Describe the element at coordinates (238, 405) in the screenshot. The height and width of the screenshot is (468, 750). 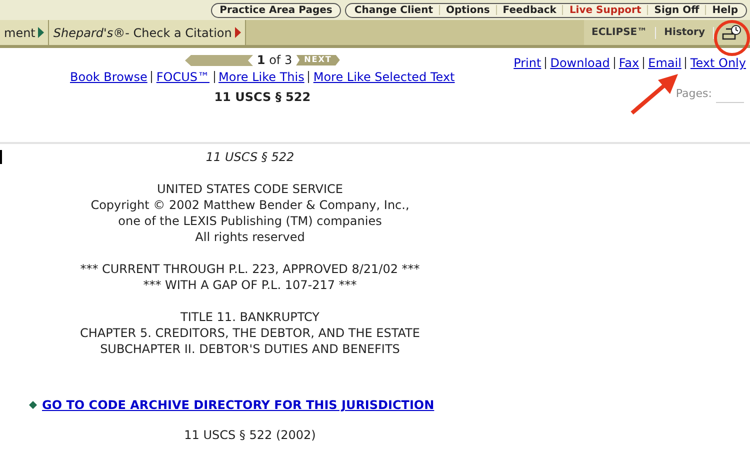
I see `archive-link: GO TO CODE ARCHIVE DIRECTORY FOR THIS JURISDICTION` at that location.